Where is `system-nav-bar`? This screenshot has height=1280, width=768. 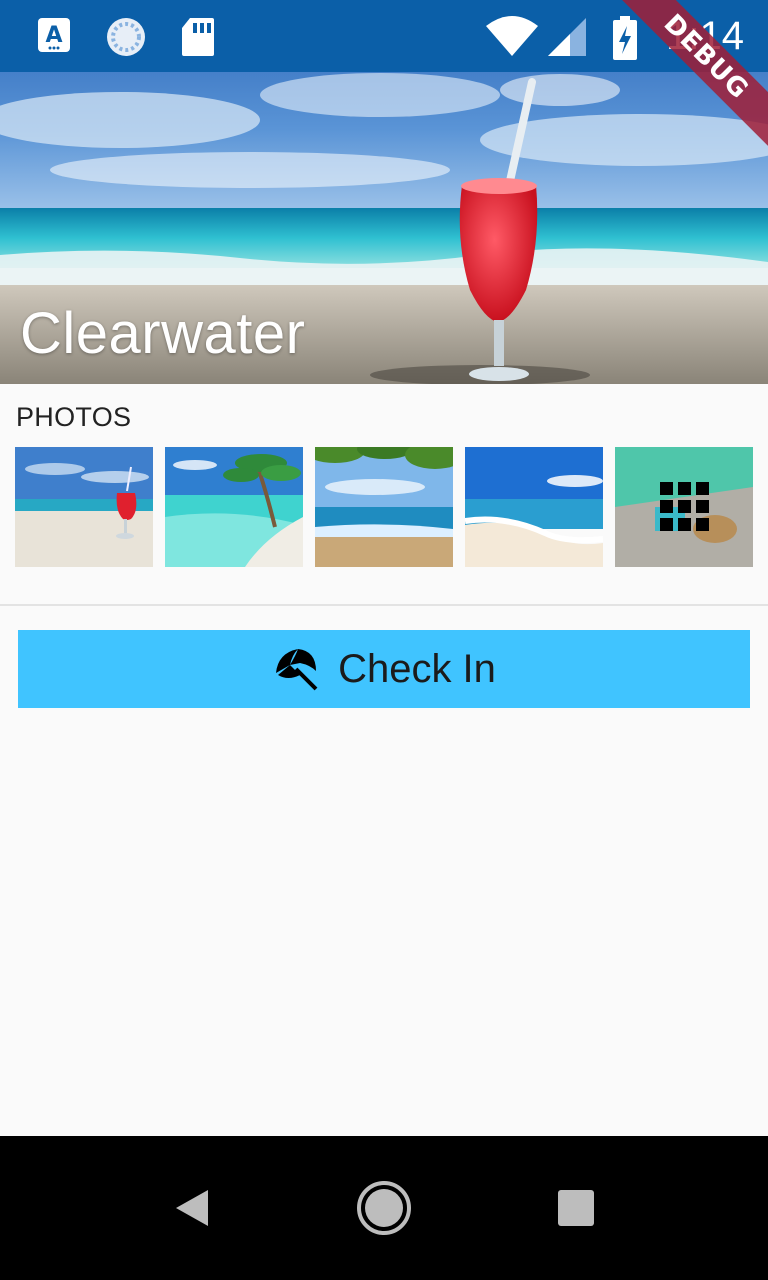
system-nav-bar is located at coordinates (384, 1208).